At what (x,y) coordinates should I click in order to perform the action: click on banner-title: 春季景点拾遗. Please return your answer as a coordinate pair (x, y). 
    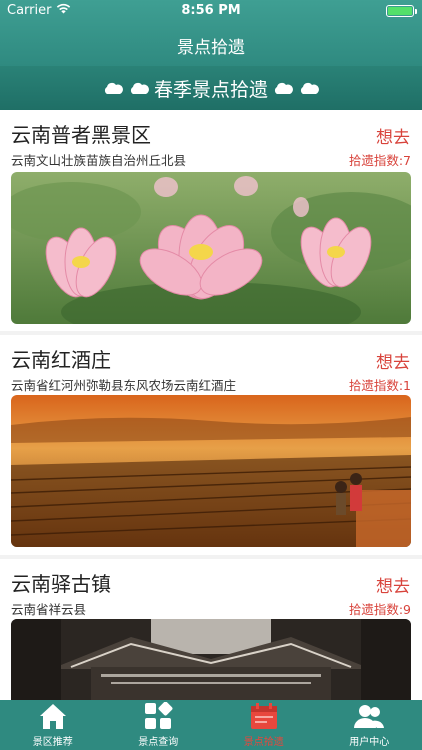
    Looking at the image, I should click on (210, 89).